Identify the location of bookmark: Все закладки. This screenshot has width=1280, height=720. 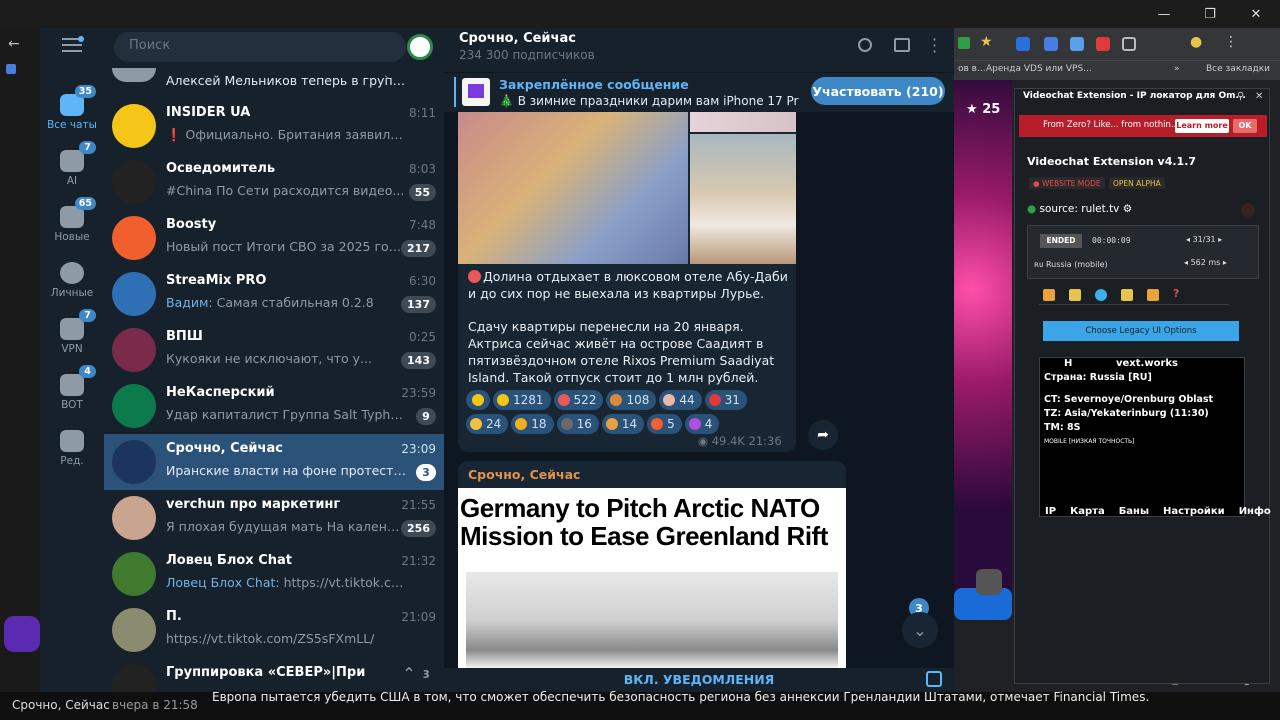
(1238, 69).